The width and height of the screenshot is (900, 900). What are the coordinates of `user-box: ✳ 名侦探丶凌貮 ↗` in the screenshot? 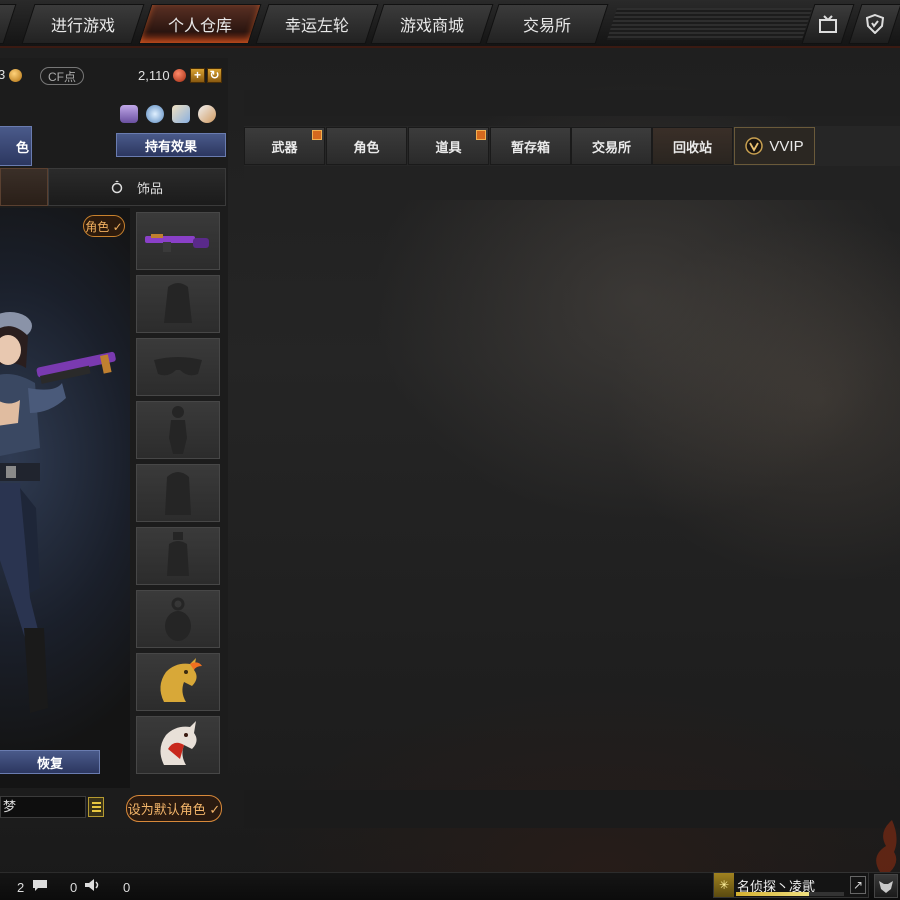 It's located at (791, 885).